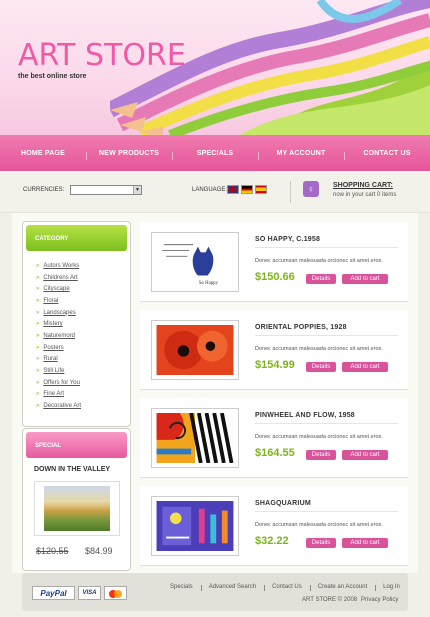  I want to click on category-item: » Naturemord, so click(83, 336).